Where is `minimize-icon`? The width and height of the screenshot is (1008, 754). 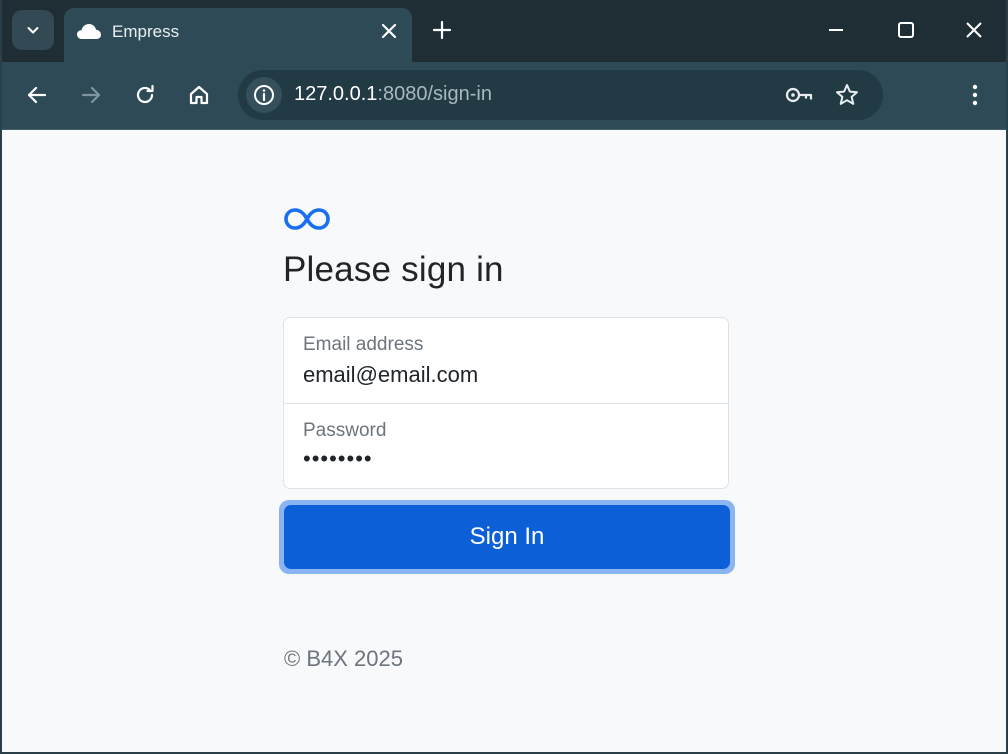 minimize-icon is located at coordinates (836, 30).